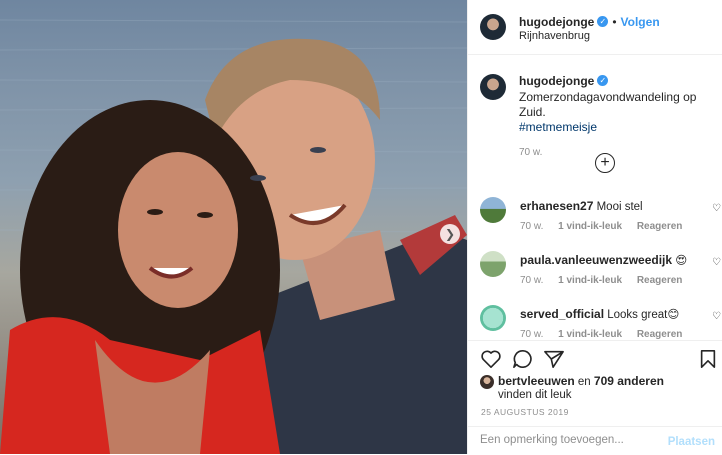 The height and width of the screenshot is (455, 722). I want to click on comment-body: served_official Looks great😊, so click(599, 314).